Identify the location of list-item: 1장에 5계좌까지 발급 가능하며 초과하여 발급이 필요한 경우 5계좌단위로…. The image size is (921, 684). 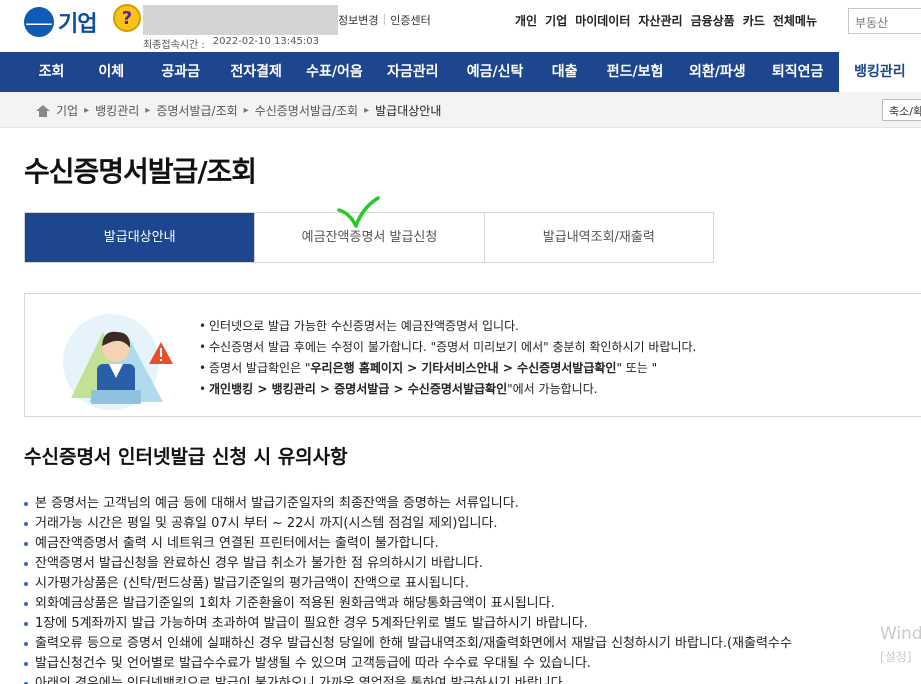
(408, 624).